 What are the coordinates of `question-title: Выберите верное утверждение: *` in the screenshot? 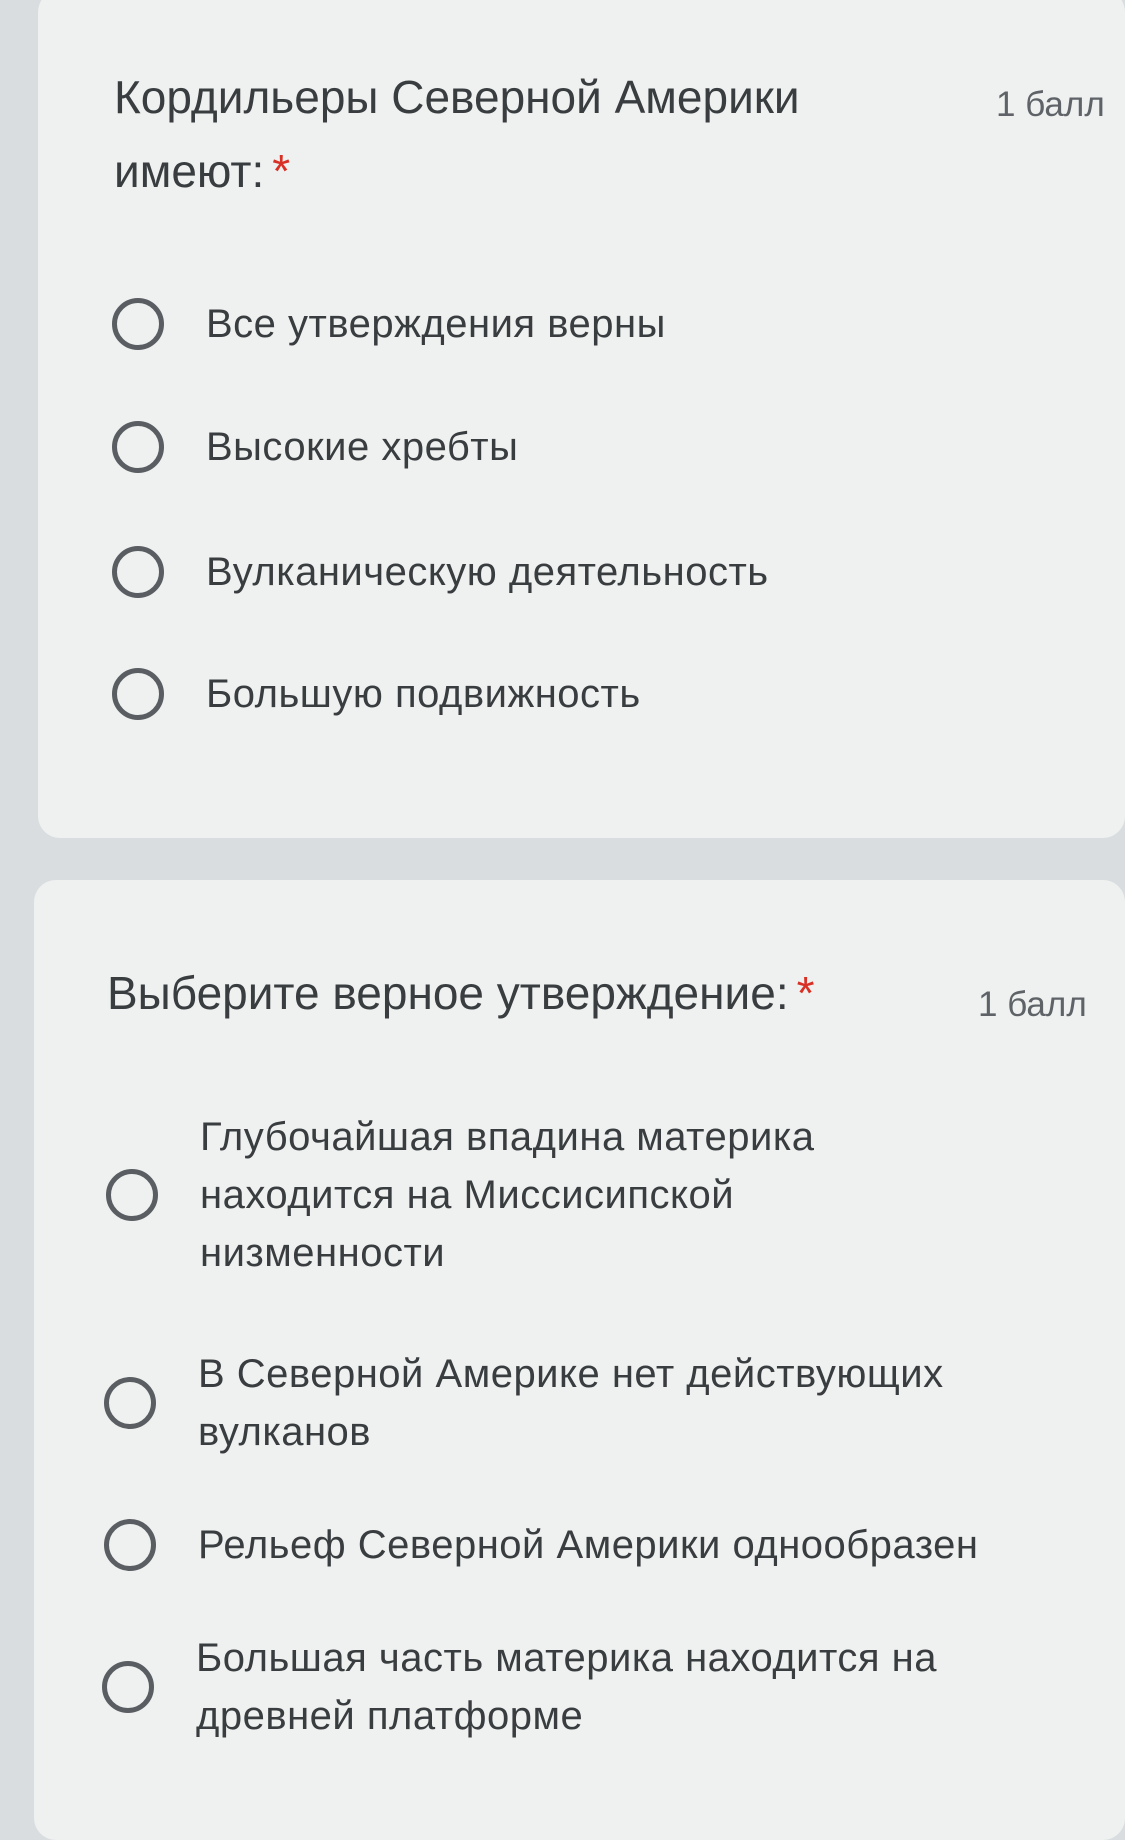 It's located at (517, 993).